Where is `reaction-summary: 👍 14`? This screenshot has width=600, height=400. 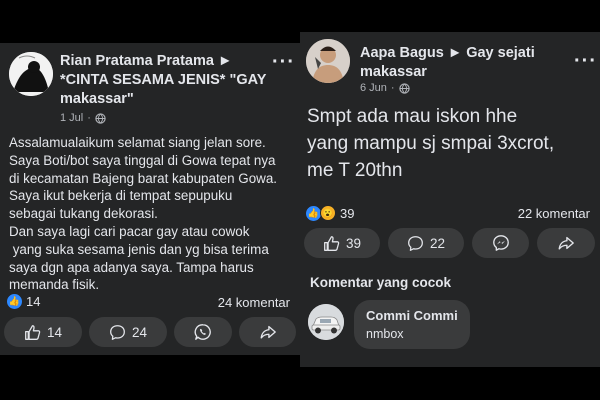 reaction-summary: 👍 14 is located at coordinates (23, 301).